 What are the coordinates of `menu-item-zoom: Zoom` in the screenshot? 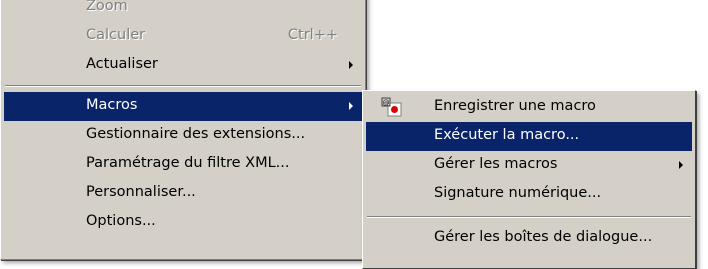 It's located at (183, 11).